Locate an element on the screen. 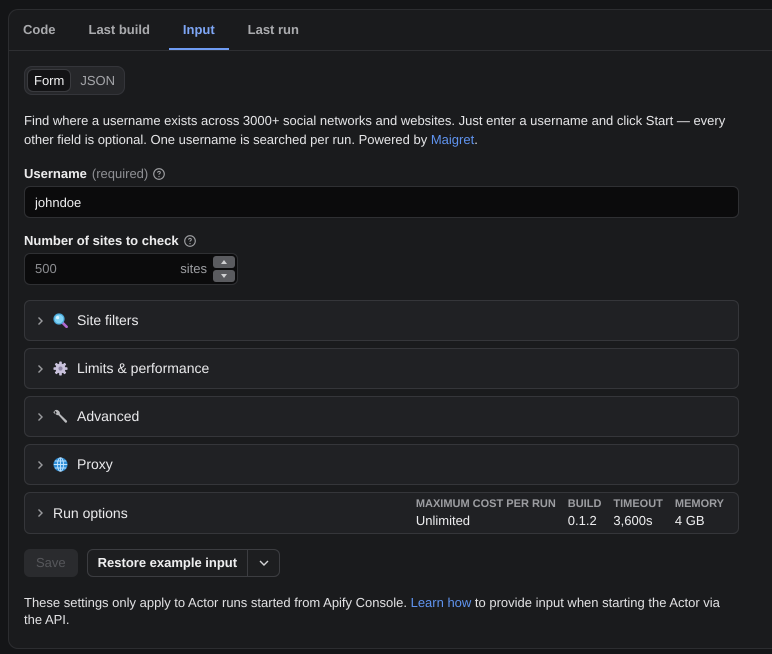 The width and height of the screenshot is (772, 654). caret-up-icon is located at coordinates (224, 262).